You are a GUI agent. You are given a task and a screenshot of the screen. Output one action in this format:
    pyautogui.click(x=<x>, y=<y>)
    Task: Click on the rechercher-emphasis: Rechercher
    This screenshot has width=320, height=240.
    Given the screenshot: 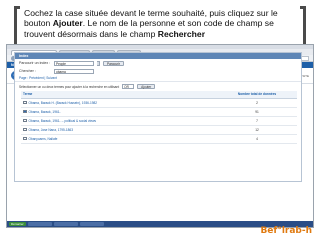 What is the action you would take?
    pyautogui.click(x=181, y=33)
    